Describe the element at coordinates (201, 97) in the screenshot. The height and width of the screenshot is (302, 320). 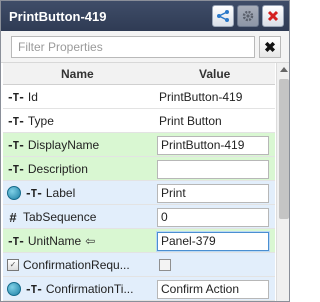
I see `property-value: PrintButton-419` at that location.